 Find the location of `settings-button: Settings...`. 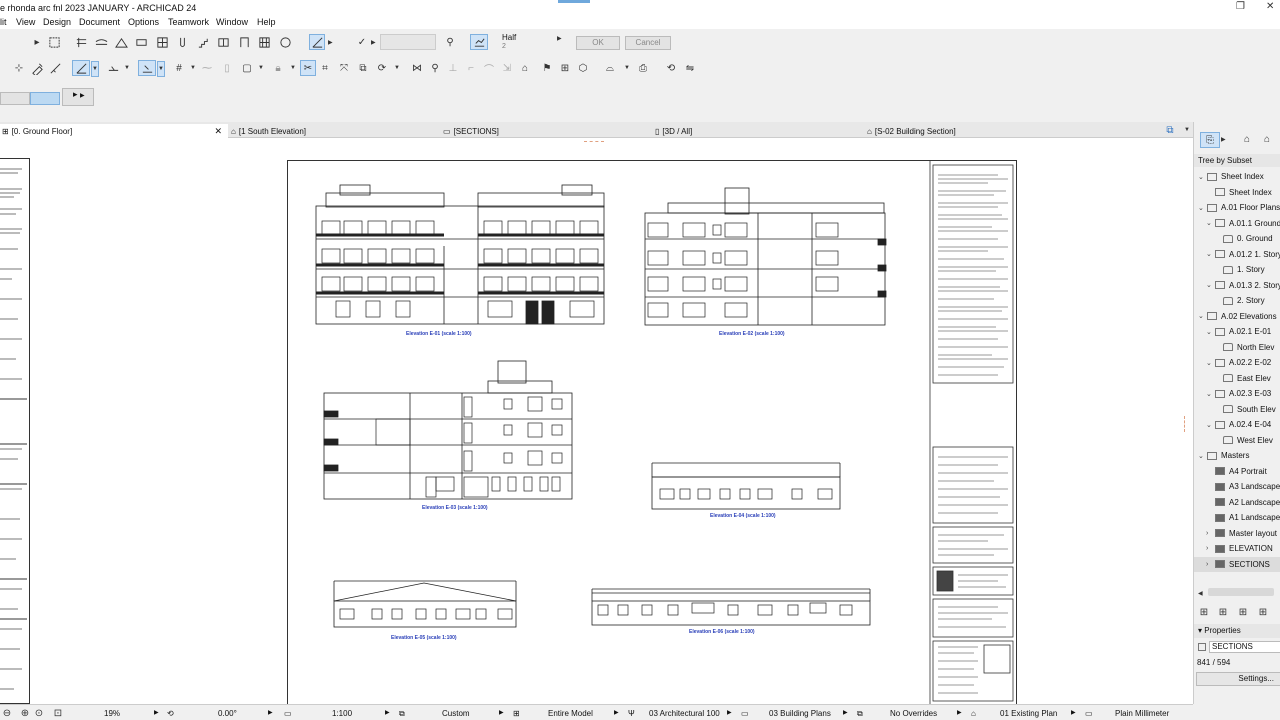

settings-button: Settings... is located at coordinates (1238, 679).